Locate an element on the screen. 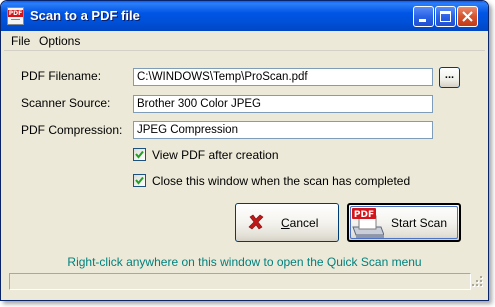 This screenshot has height=307, width=495. close-window-checkbox is located at coordinates (139, 180).